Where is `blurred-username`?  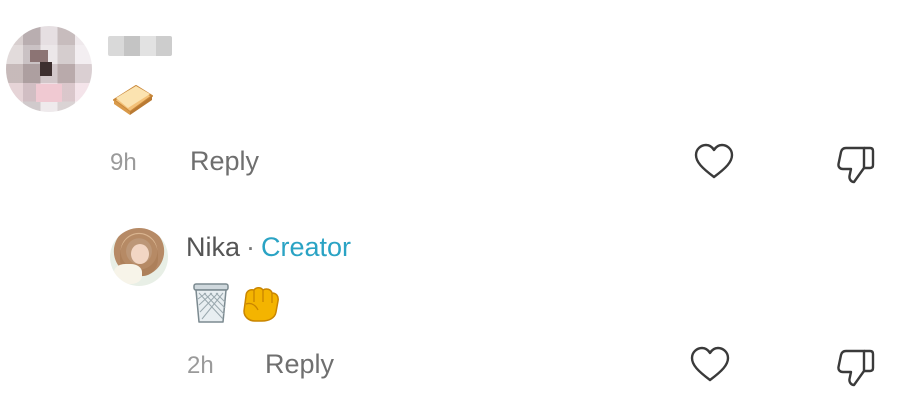
blurred-username is located at coordinates (140, 46).